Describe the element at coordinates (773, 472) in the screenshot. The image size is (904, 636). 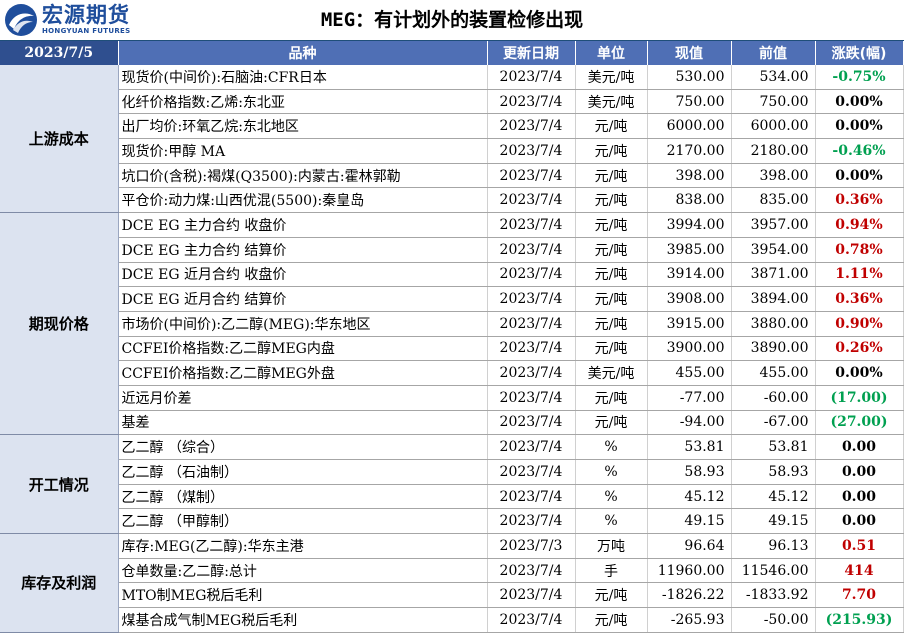
I see `previous-value: 58.93` at that location.